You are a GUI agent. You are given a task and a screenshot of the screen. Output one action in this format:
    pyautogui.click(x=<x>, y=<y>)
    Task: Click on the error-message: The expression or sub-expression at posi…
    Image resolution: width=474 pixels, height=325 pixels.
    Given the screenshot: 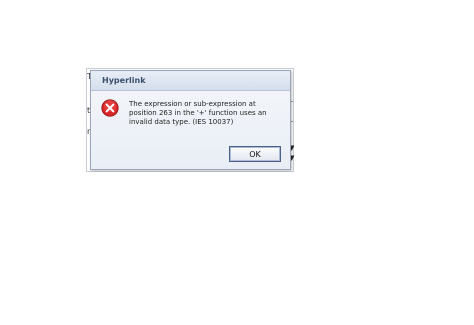 What is the action you would take?
    pyautogui.click(x=198, y=113)
    